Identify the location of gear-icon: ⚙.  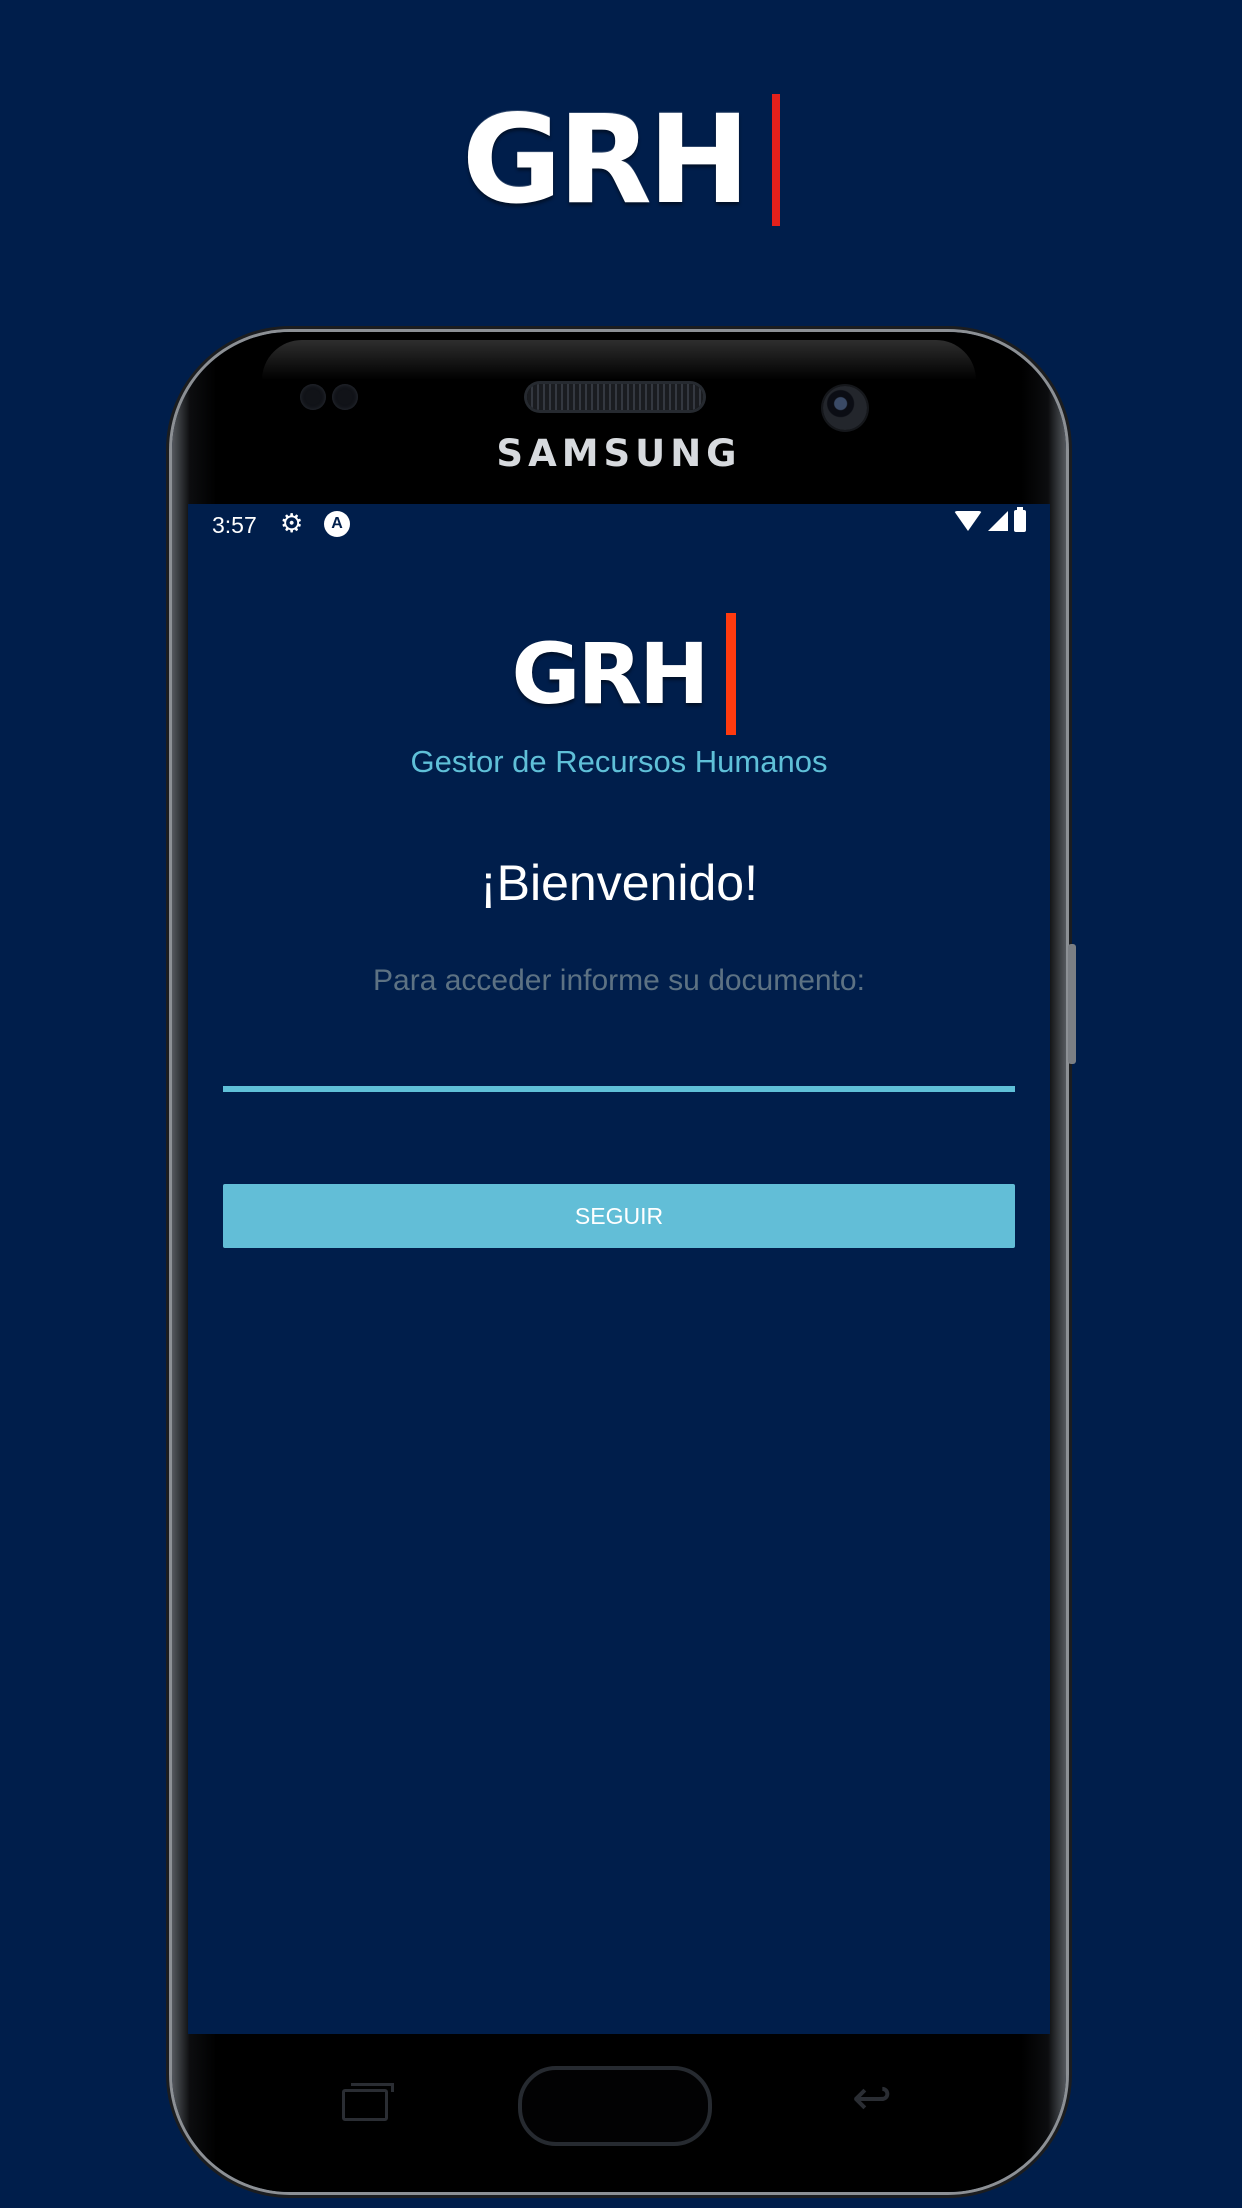
(292, 523).